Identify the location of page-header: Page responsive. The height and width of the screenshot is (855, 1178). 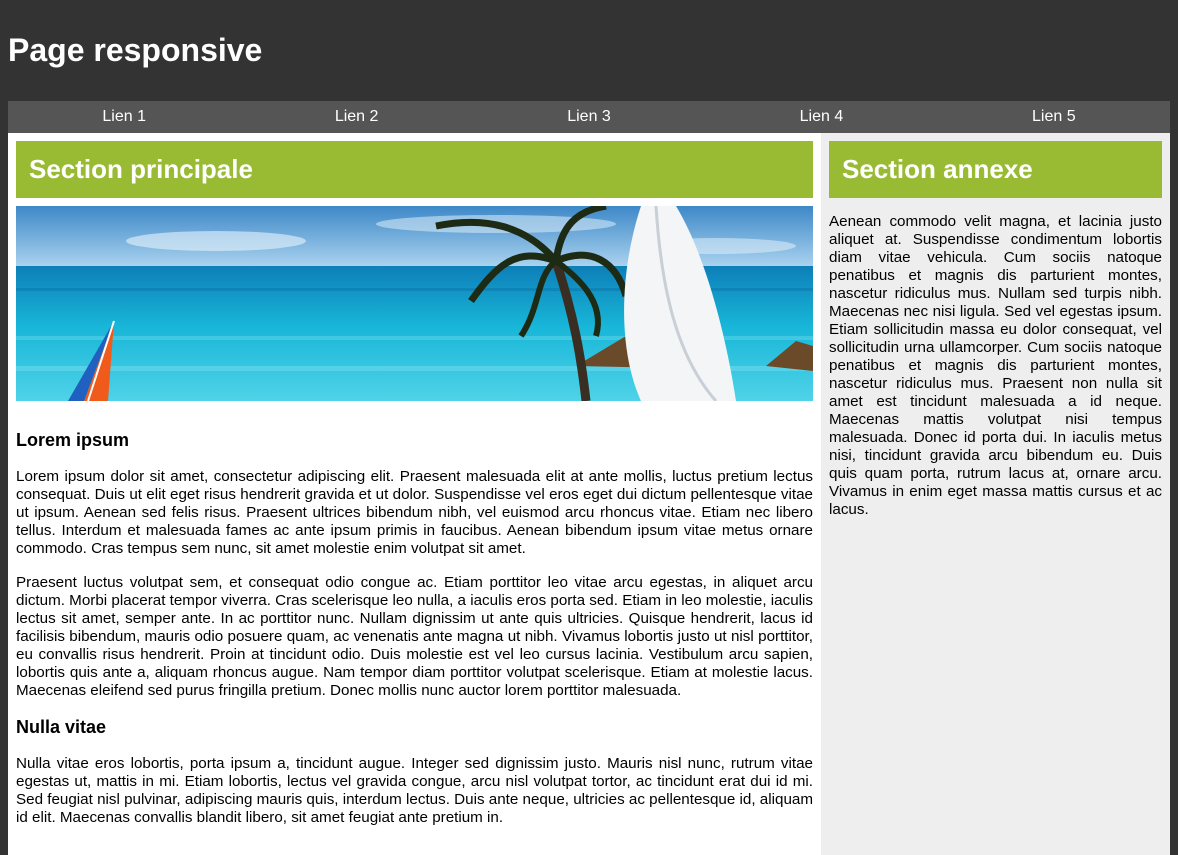
(589, 50).